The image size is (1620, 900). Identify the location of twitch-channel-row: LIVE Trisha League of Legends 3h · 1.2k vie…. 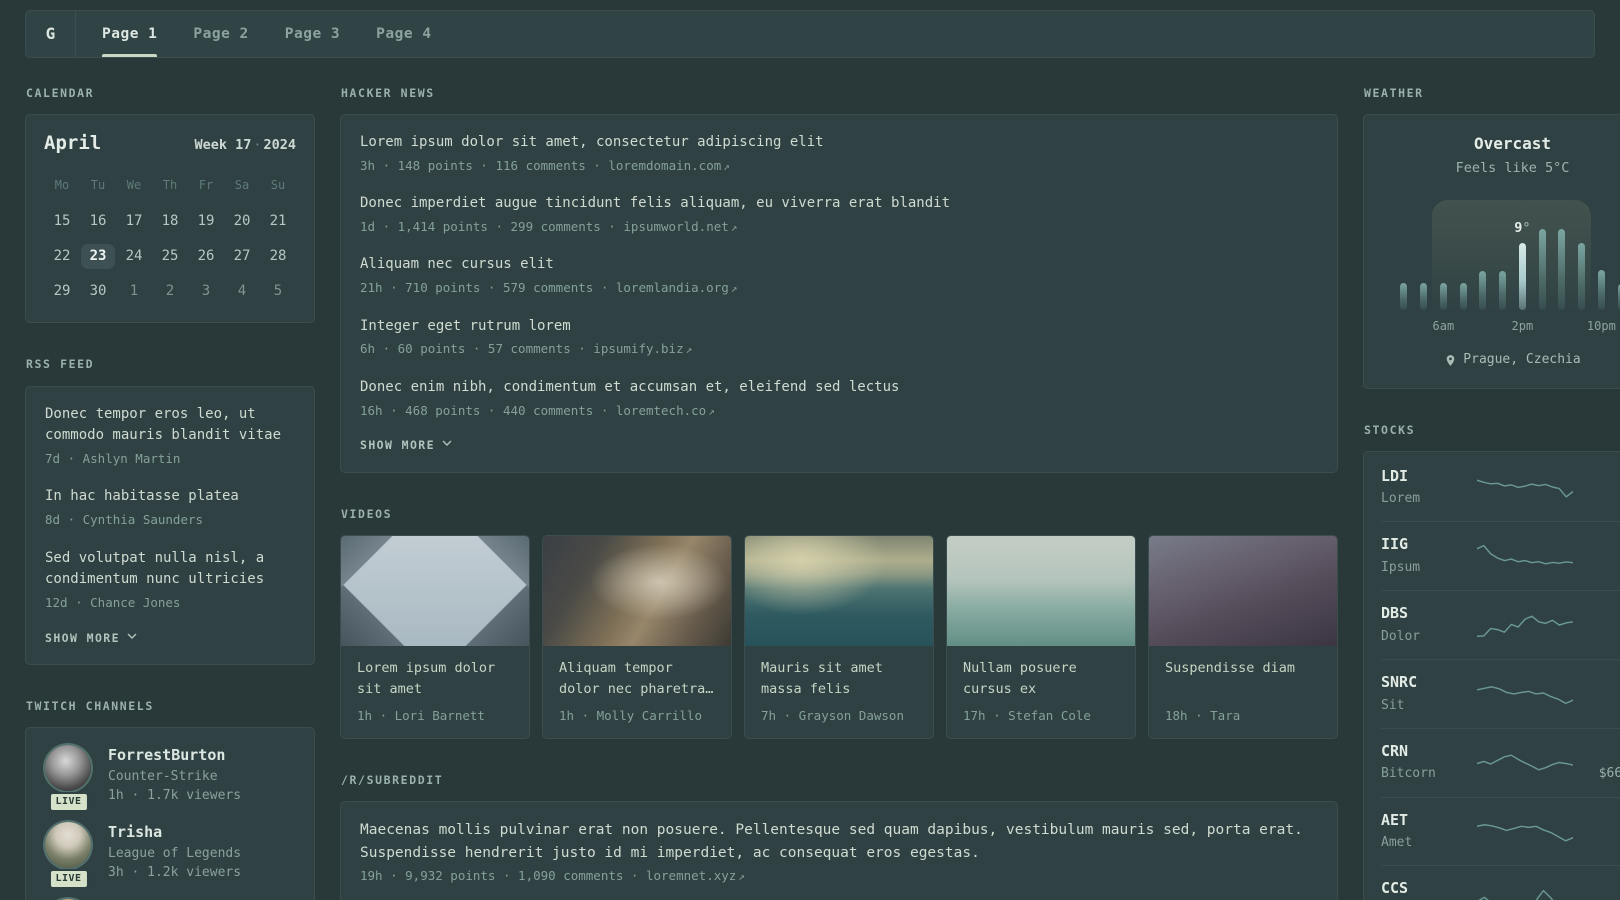
(170, 856).